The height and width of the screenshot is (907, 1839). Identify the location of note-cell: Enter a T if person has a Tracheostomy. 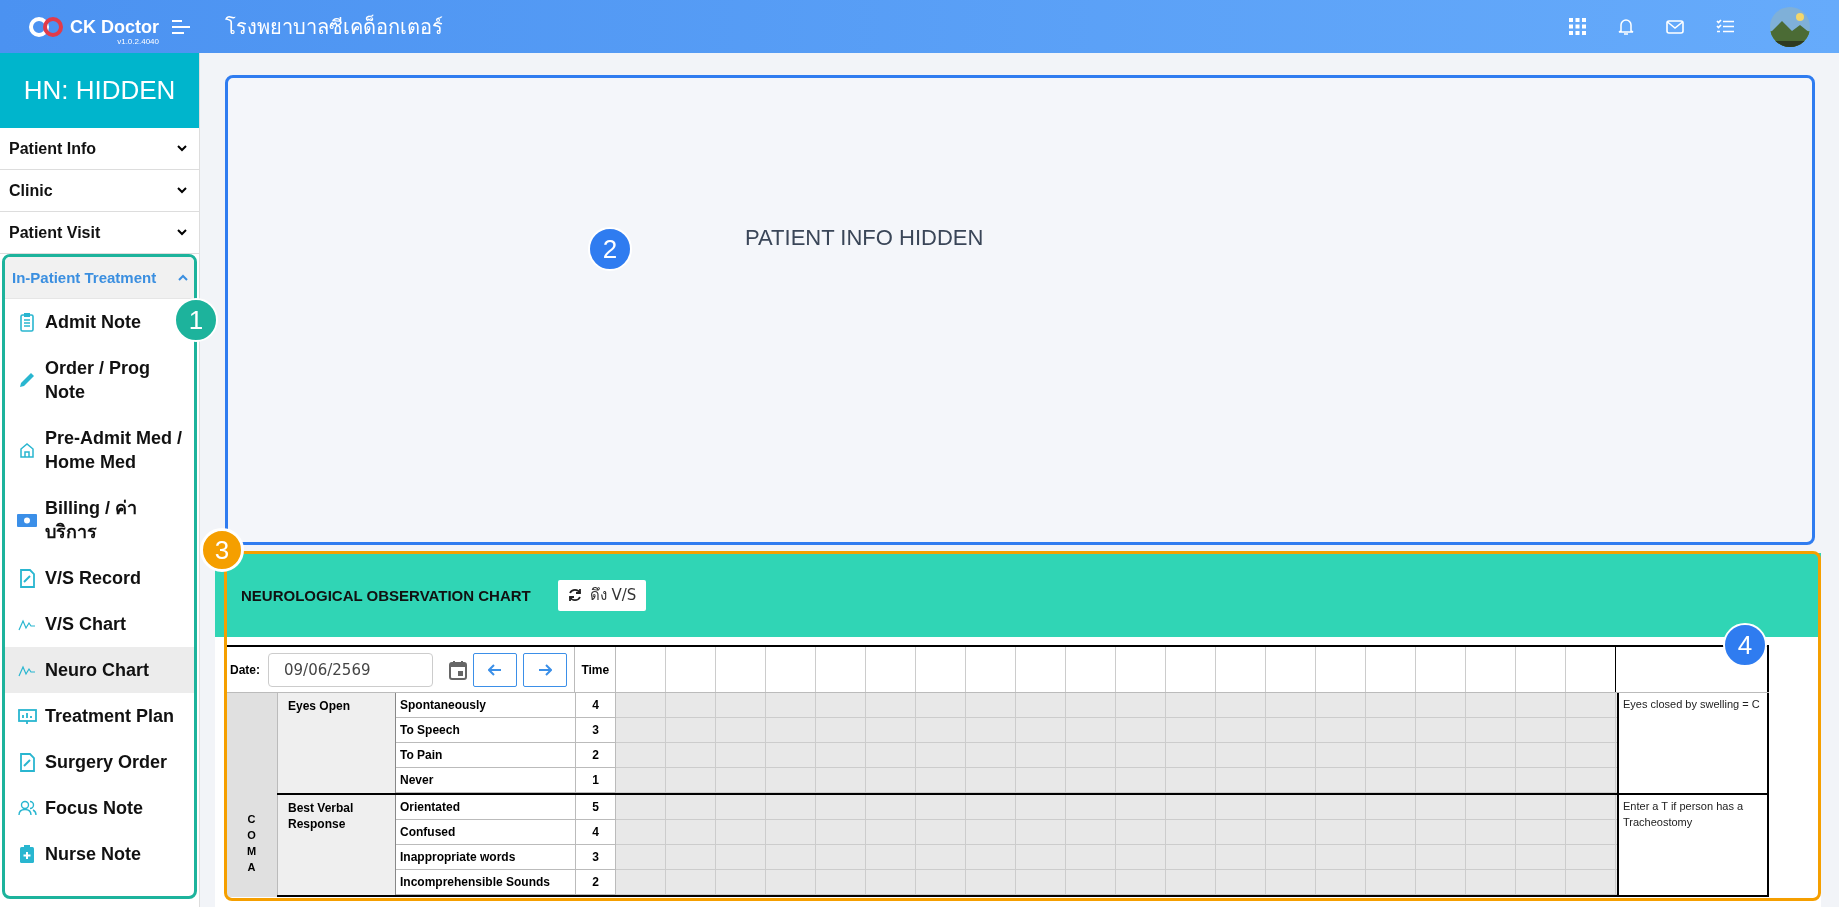
(1693, 845).